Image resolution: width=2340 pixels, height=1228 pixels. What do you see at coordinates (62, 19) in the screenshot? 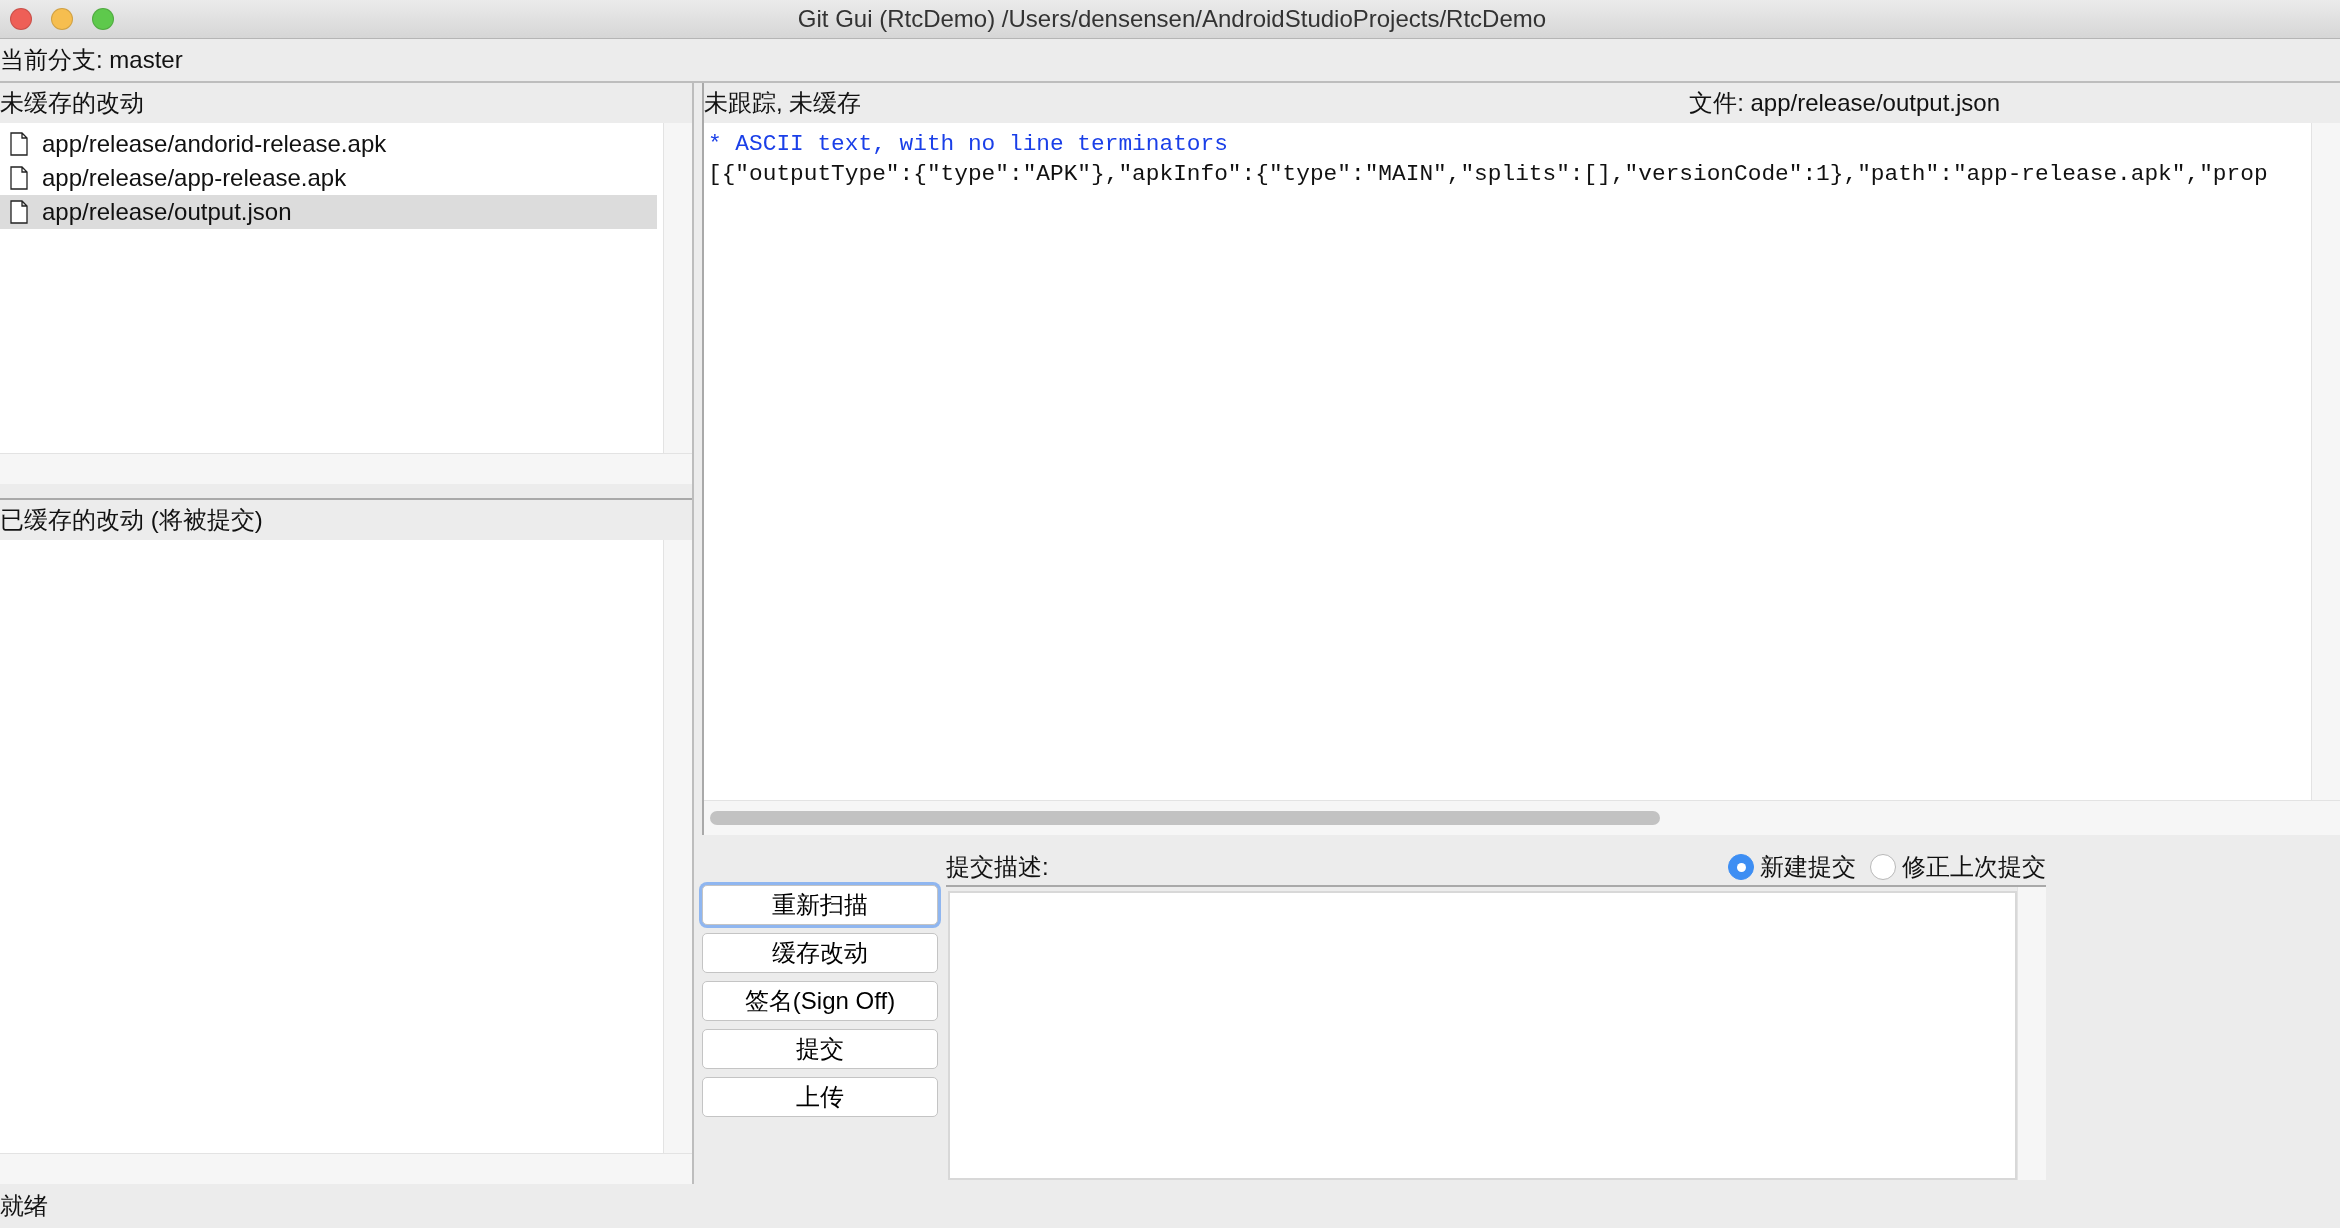
I see `minimize-icon` at bounding box center [62, 19].